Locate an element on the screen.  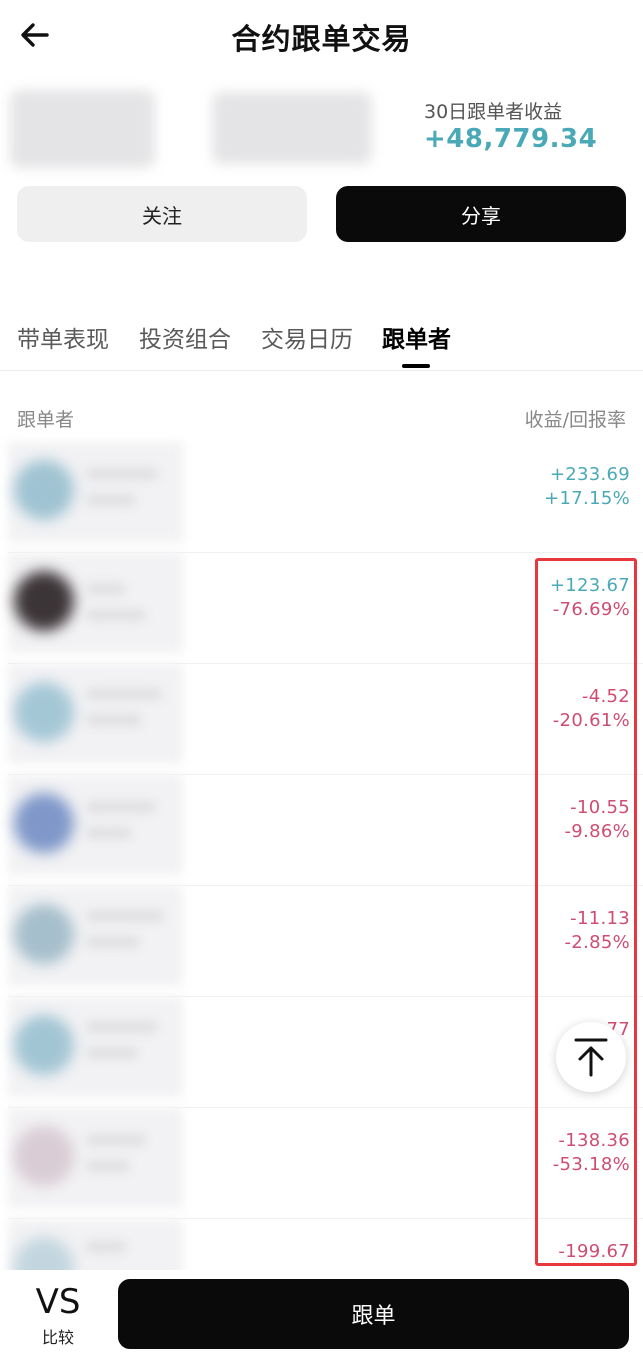
scroll-to-top-button is located at coordinates (591, 1057).